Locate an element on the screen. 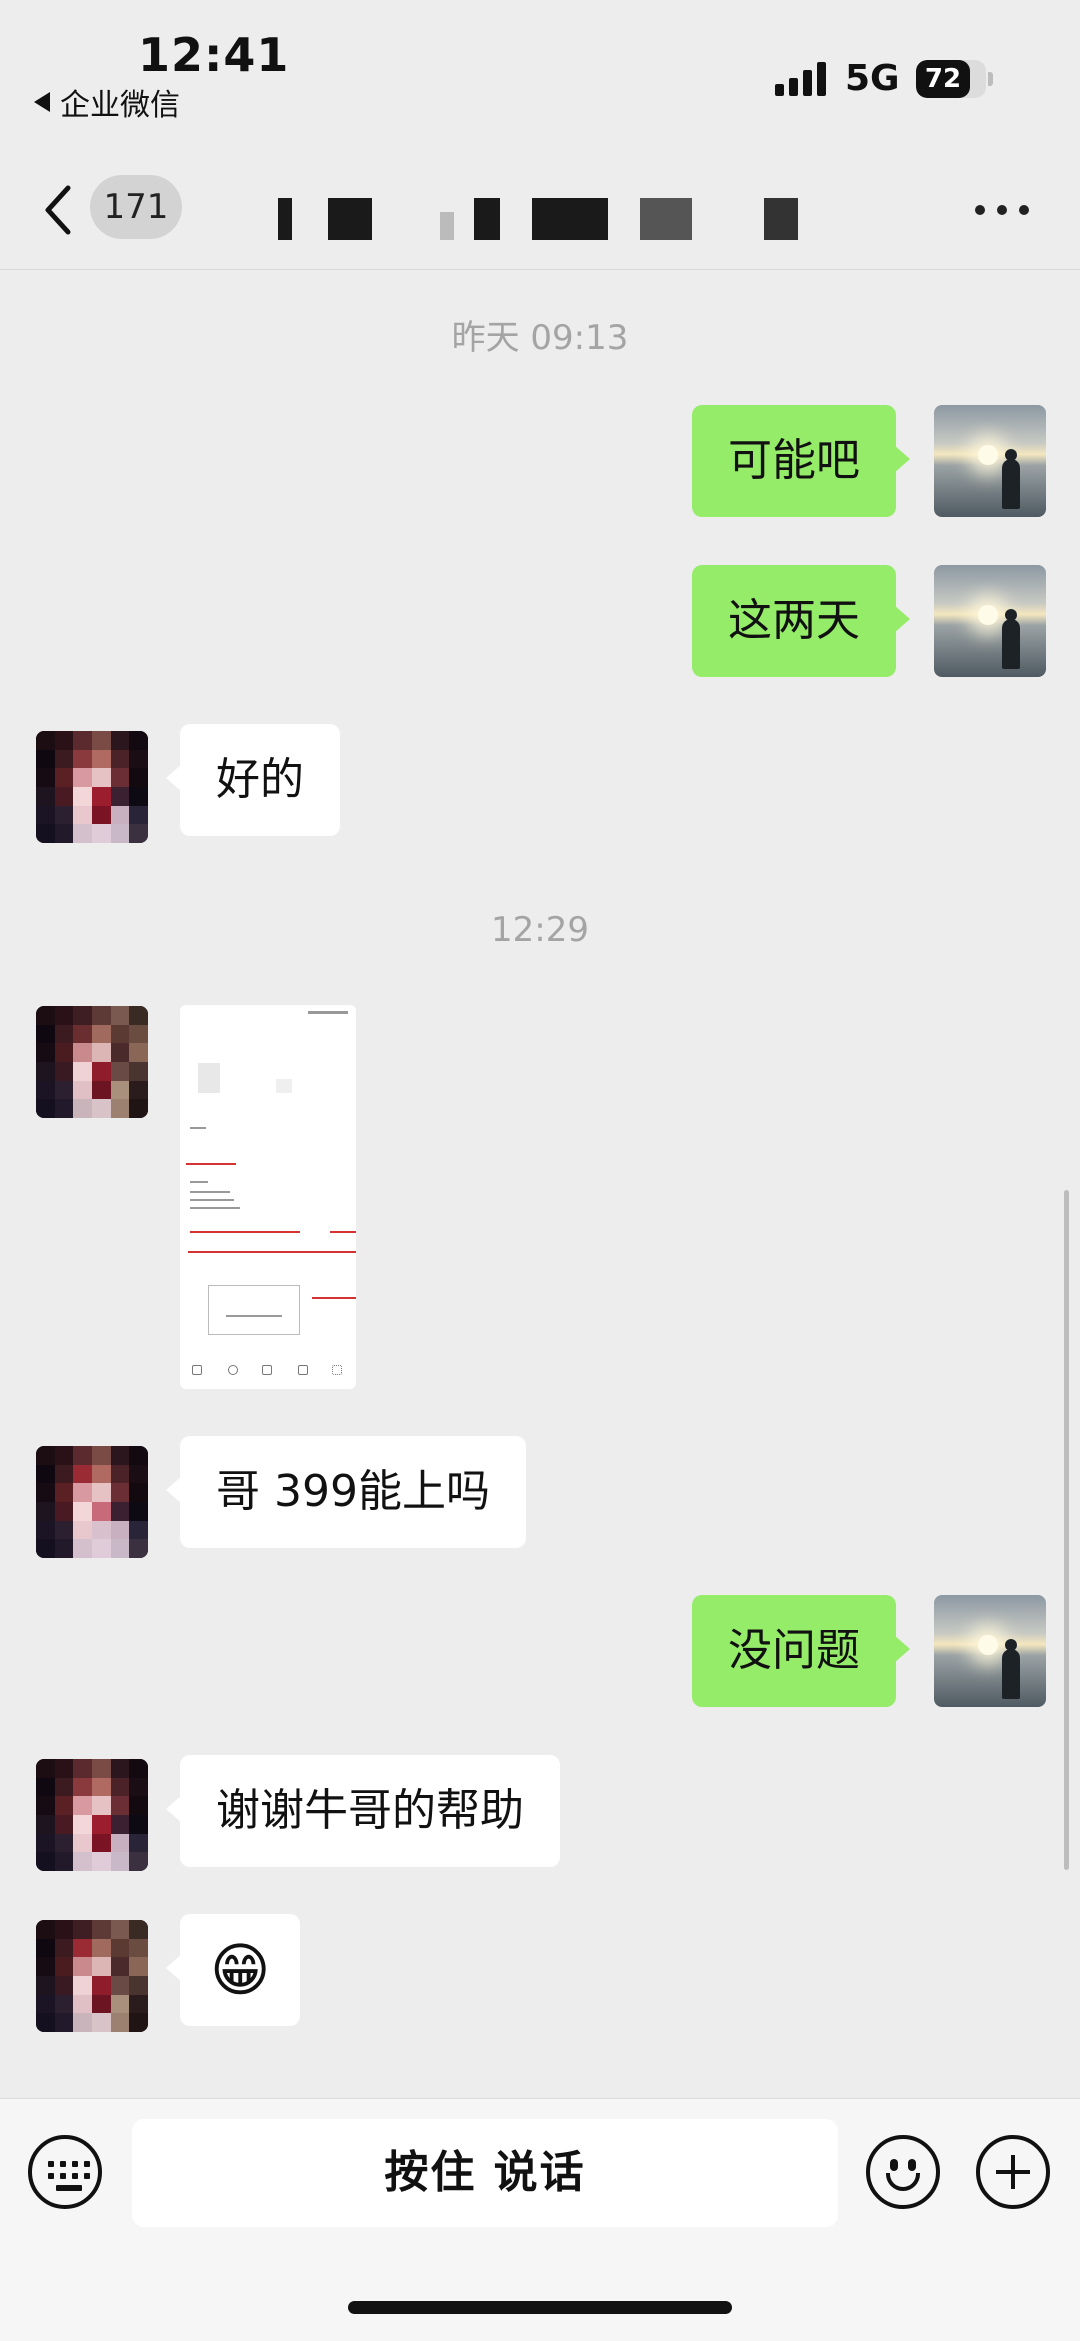 This screenshot has height=2341, width=1080. message-bubble-received: 哥 399能上吗 is located at coordinates (346, 1492).